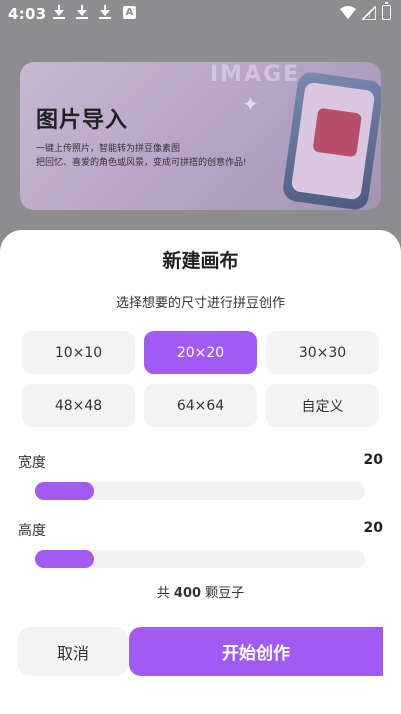  I want to click on size-options-grid: 10×10 20×20 30×30 48×48 64×64 自定义, so click(200, 379).